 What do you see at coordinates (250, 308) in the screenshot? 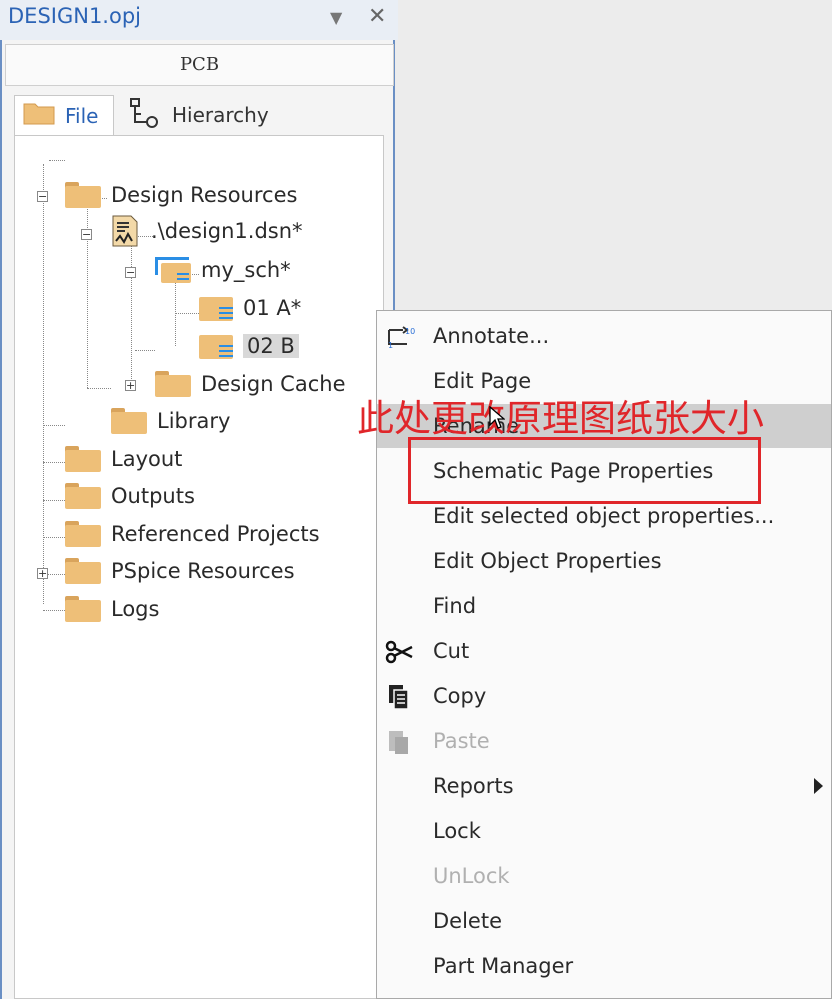
I see `tree-item-page-01: 01 A*` at bounding box center [250, 308].